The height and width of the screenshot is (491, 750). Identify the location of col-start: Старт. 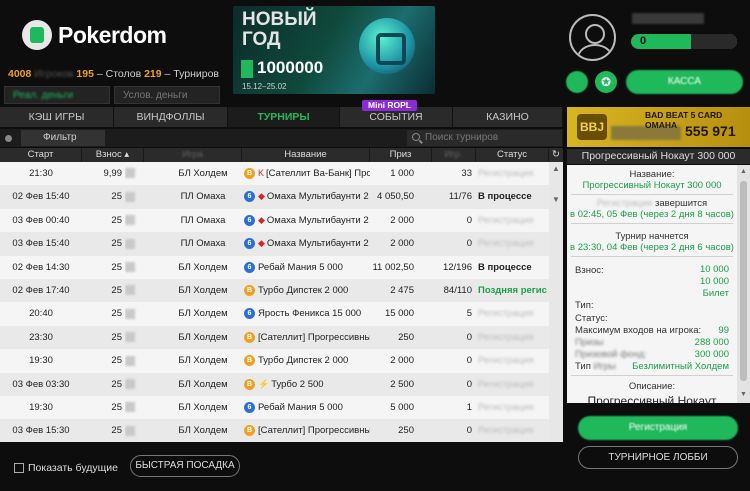
(41, 155).